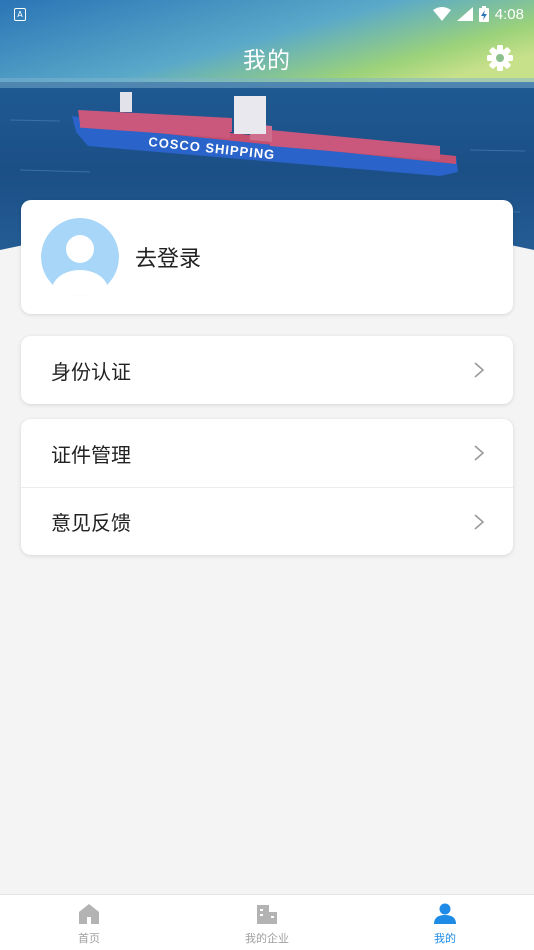 This screenshot has width=534, height=950. What do you see at coordinates (91, 454) in the screenshot?
I see `menu-item-label: 证件管理` at bounding box center [91, 454].